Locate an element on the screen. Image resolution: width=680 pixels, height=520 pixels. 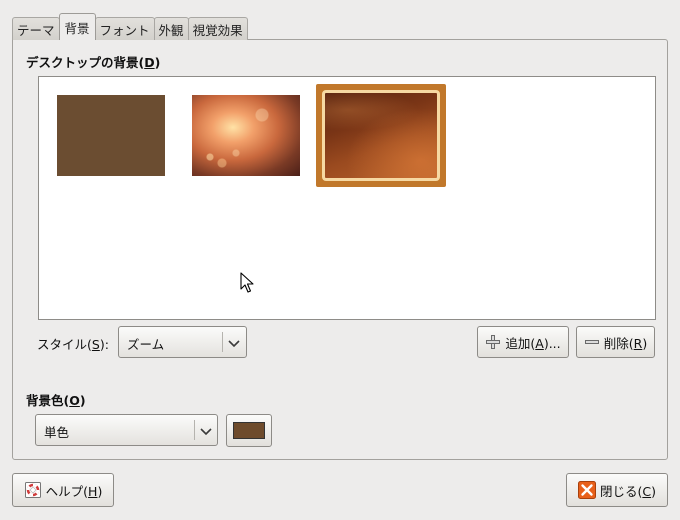
background-color-heading-close: ) is located at coordinates (82, 400).